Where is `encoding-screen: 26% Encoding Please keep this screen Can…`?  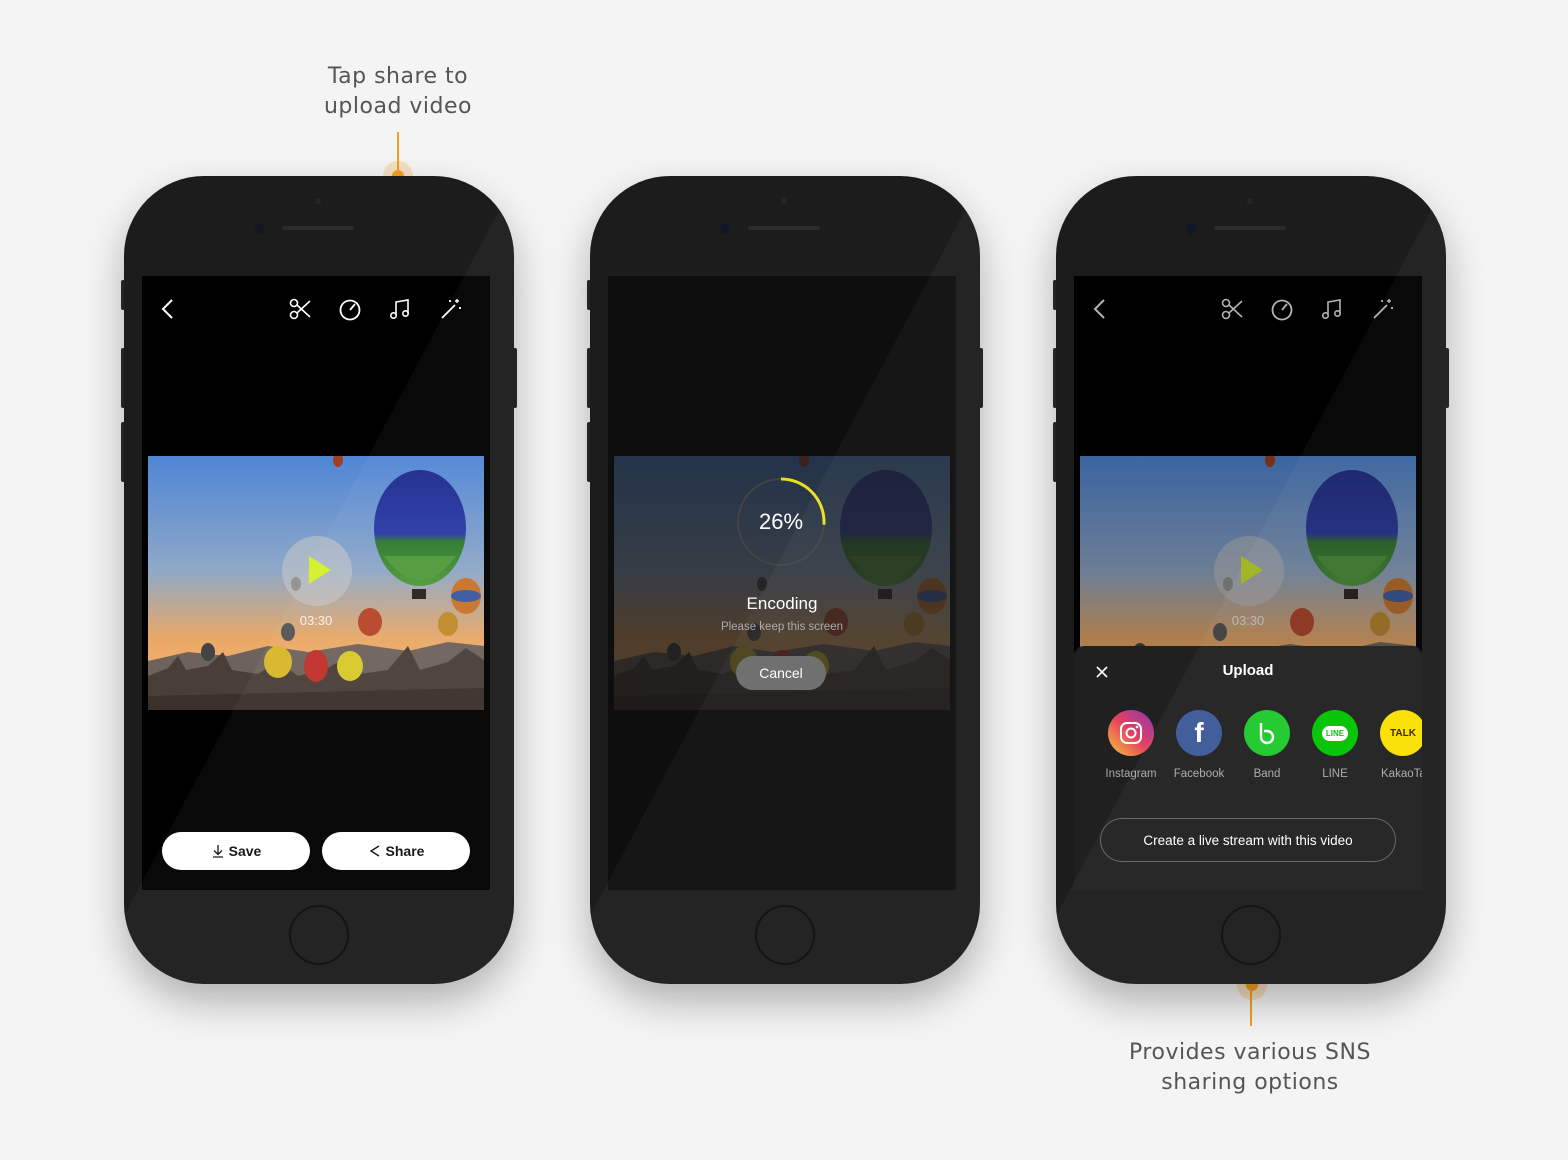
encoding-screen: 26% Encoding Please keep this screen Can… is located at coordinates (782, 583).